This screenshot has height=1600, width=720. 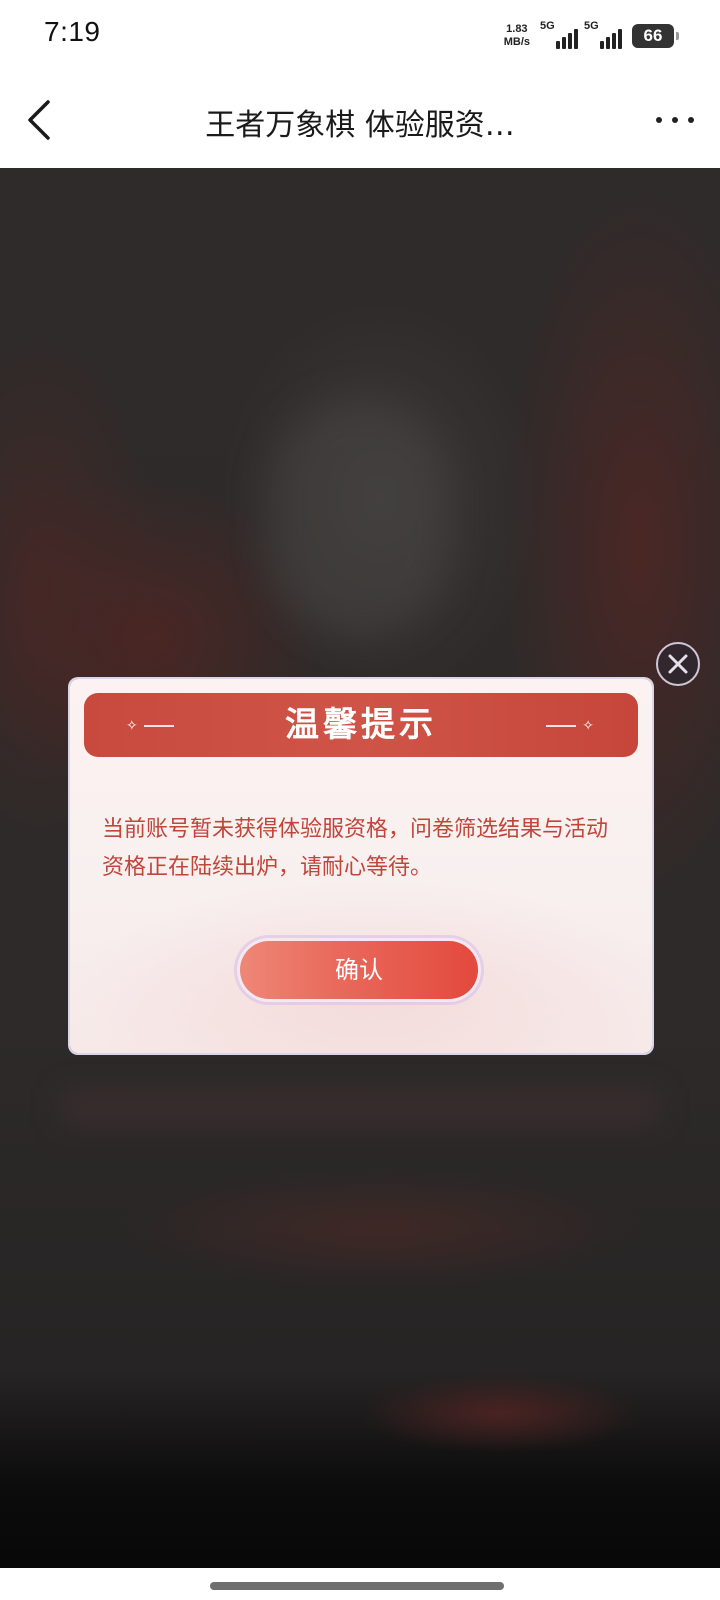 I want to click on sparkle-icon: ✧, so click(x=588, y=726).